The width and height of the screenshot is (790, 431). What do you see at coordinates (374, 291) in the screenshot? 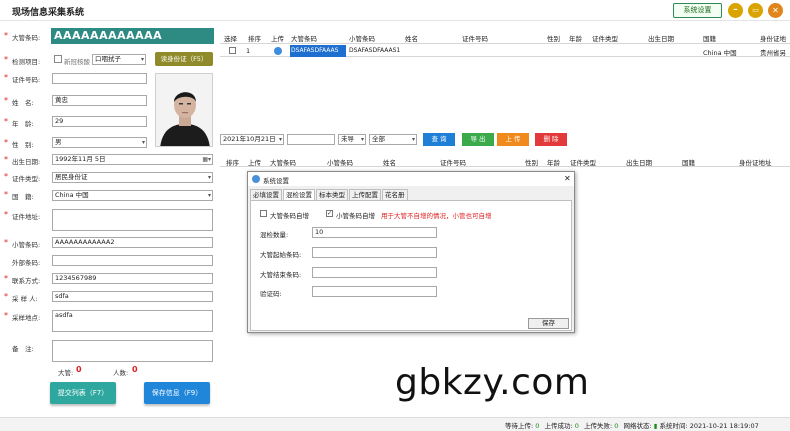
I see `verify-code-input` at bounding box center [374, 291].